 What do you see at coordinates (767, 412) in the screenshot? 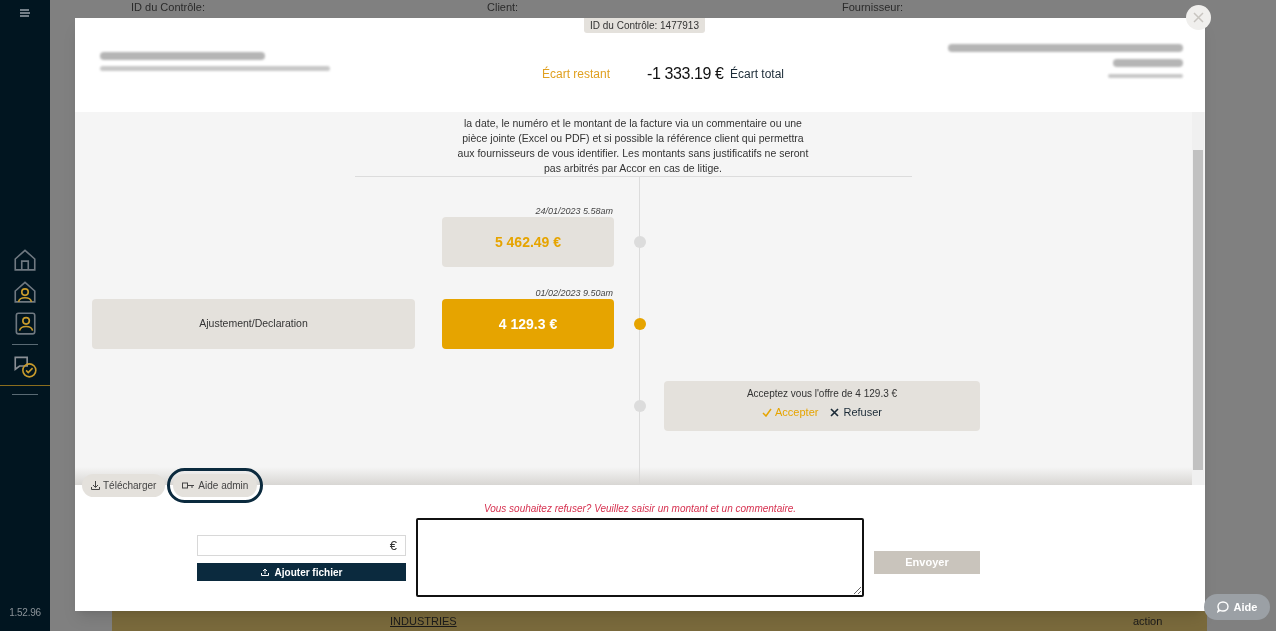
I see `check-icon` at bounding box center [767, 412].